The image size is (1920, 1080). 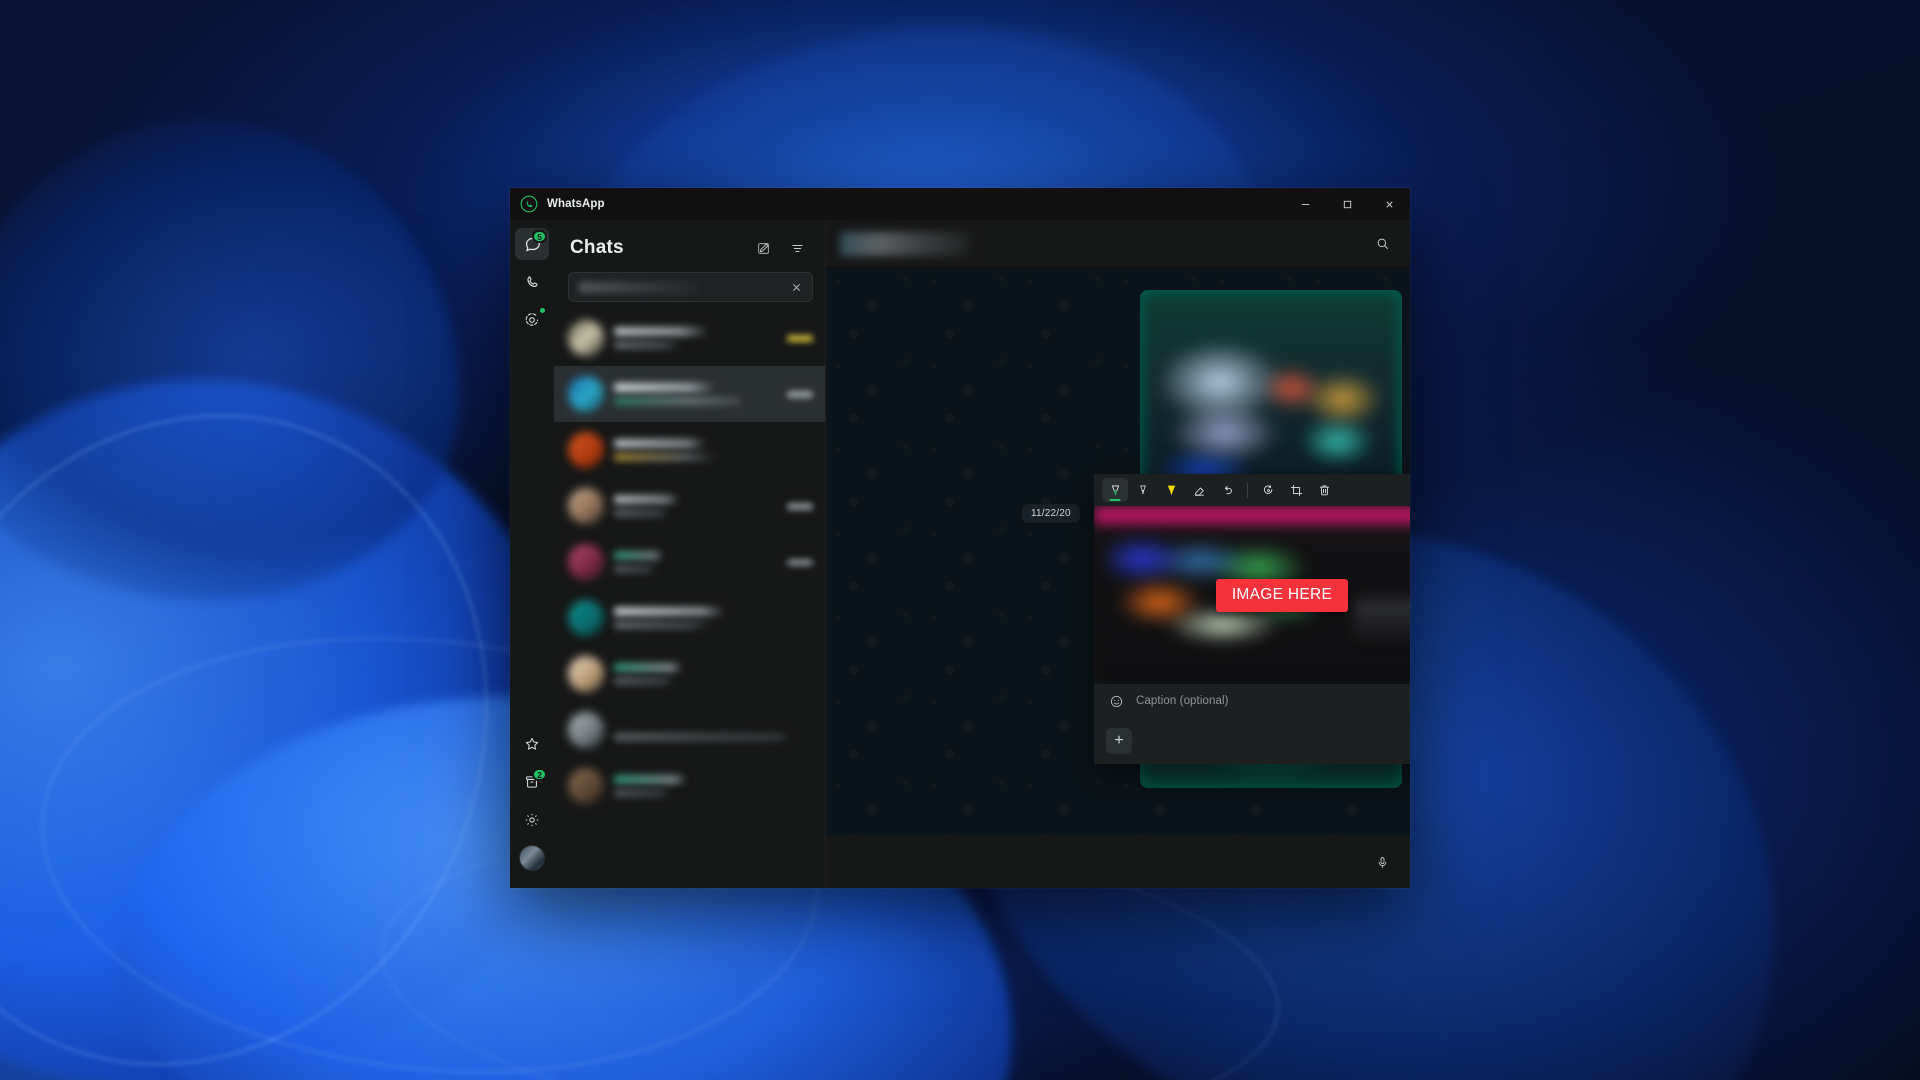 I want to click on rail-item-settings, so click(x=532, y=820).